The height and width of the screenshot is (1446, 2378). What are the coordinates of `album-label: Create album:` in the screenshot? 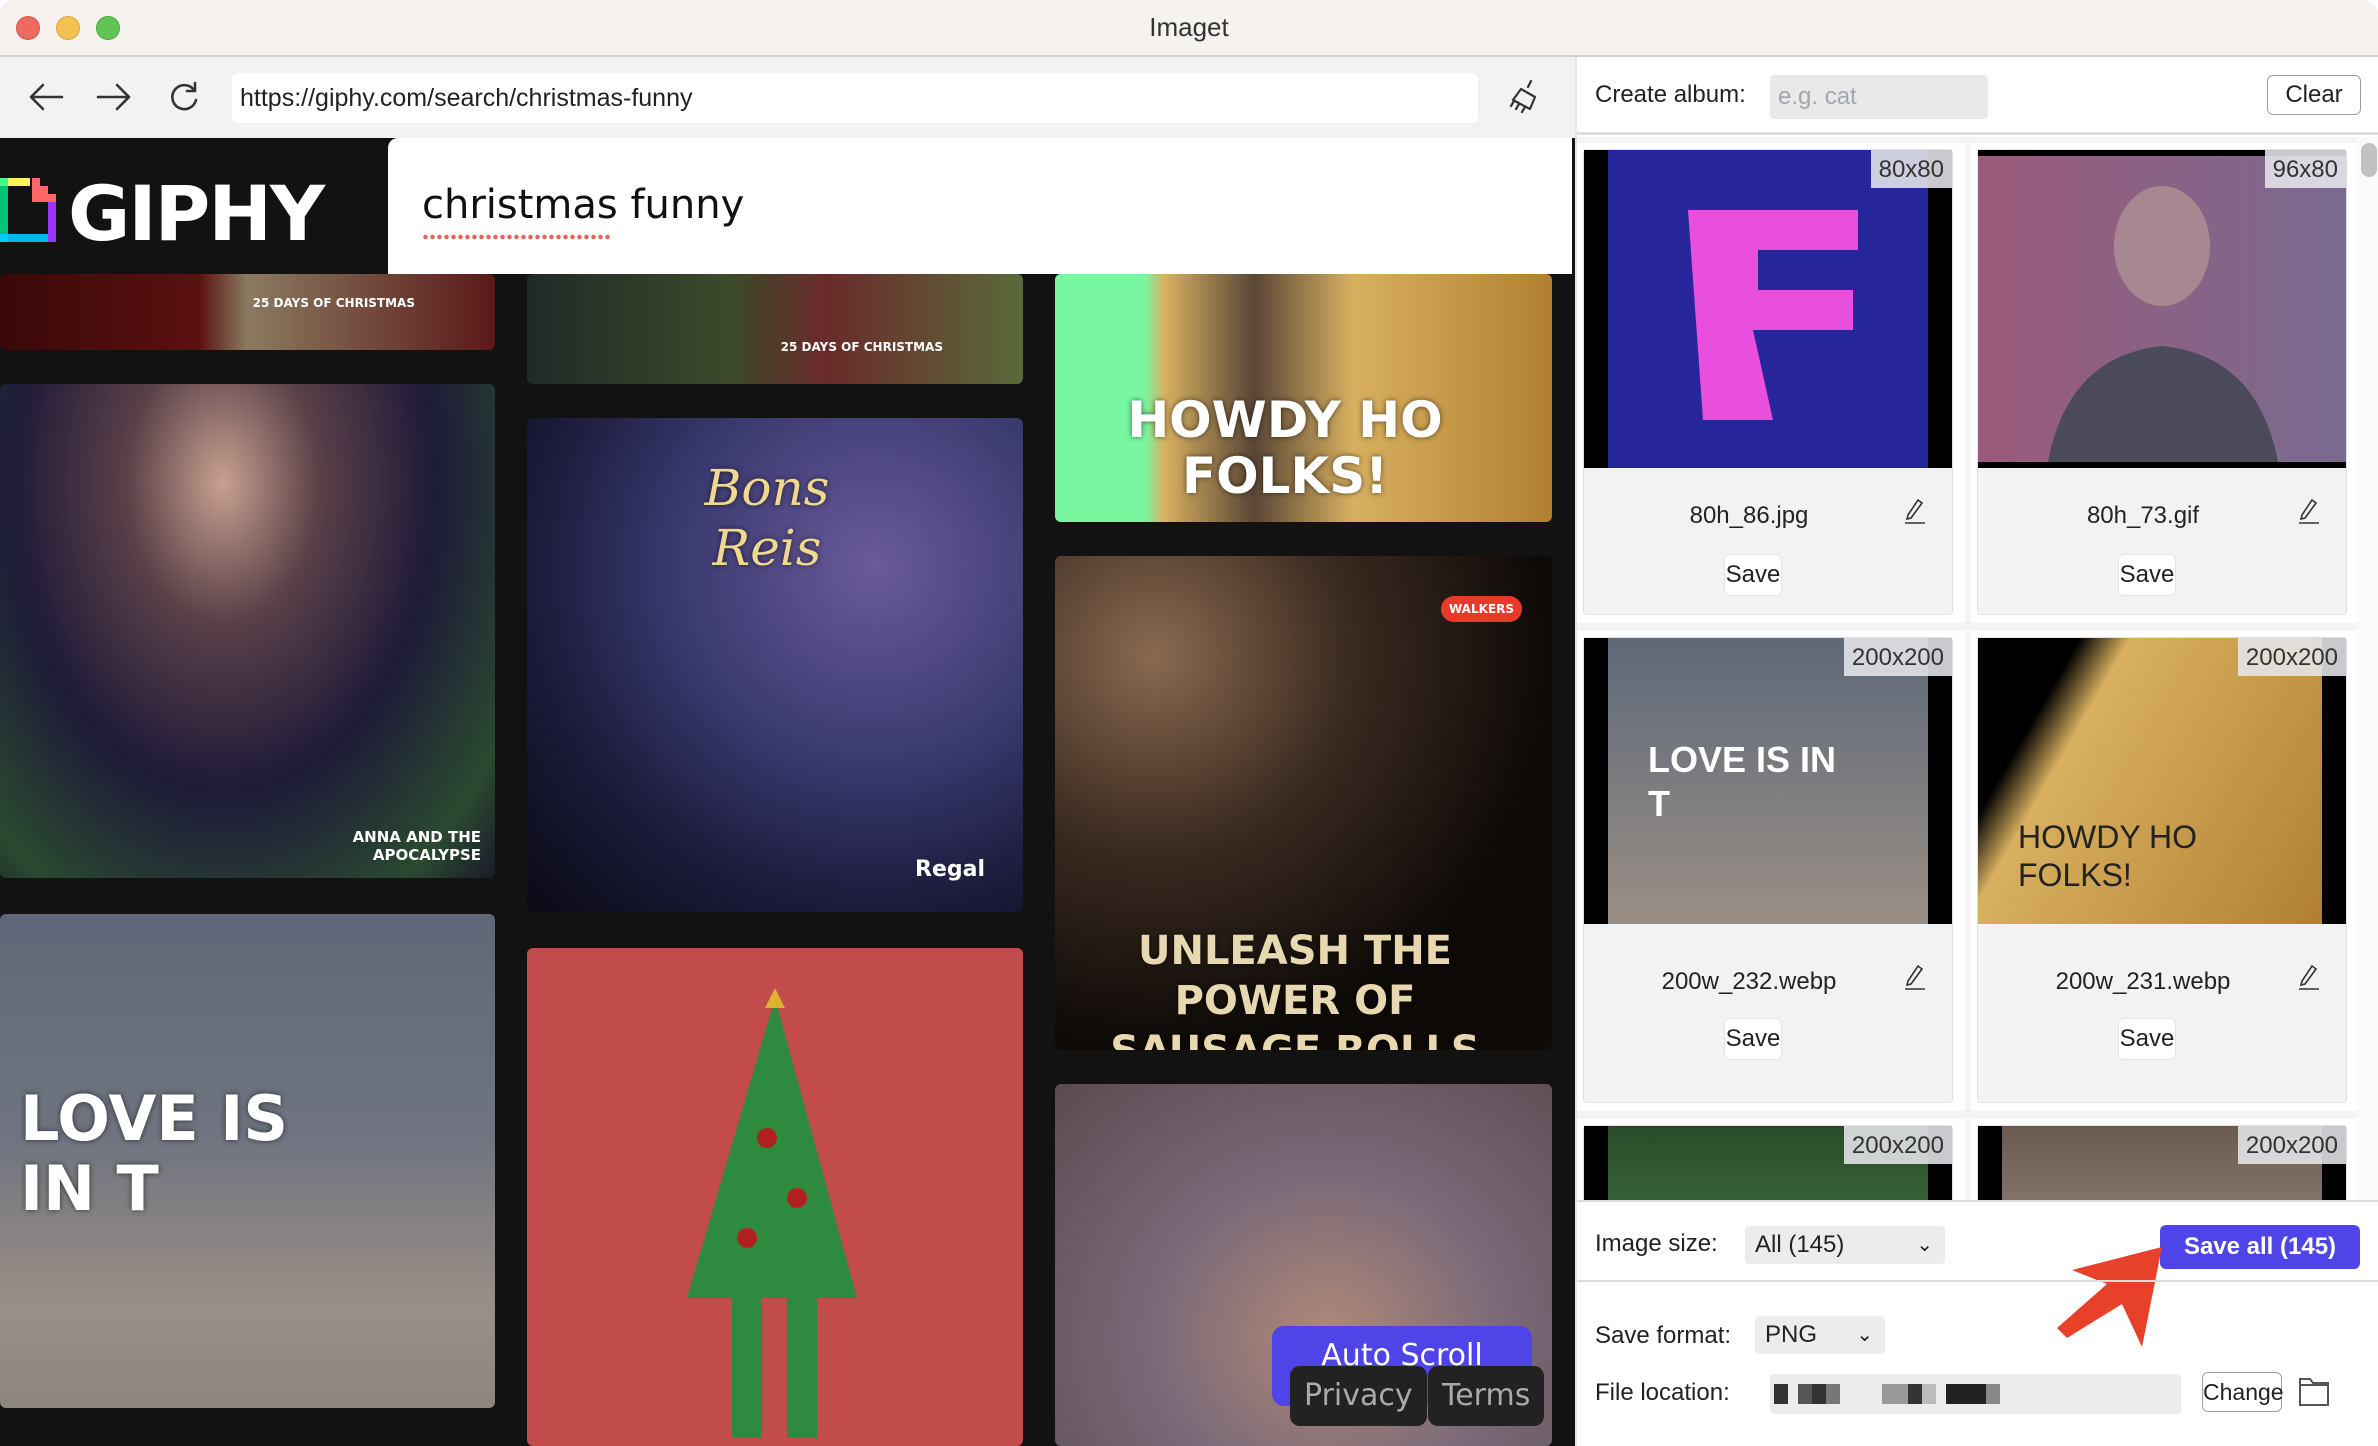 It's located at (1670, 94).